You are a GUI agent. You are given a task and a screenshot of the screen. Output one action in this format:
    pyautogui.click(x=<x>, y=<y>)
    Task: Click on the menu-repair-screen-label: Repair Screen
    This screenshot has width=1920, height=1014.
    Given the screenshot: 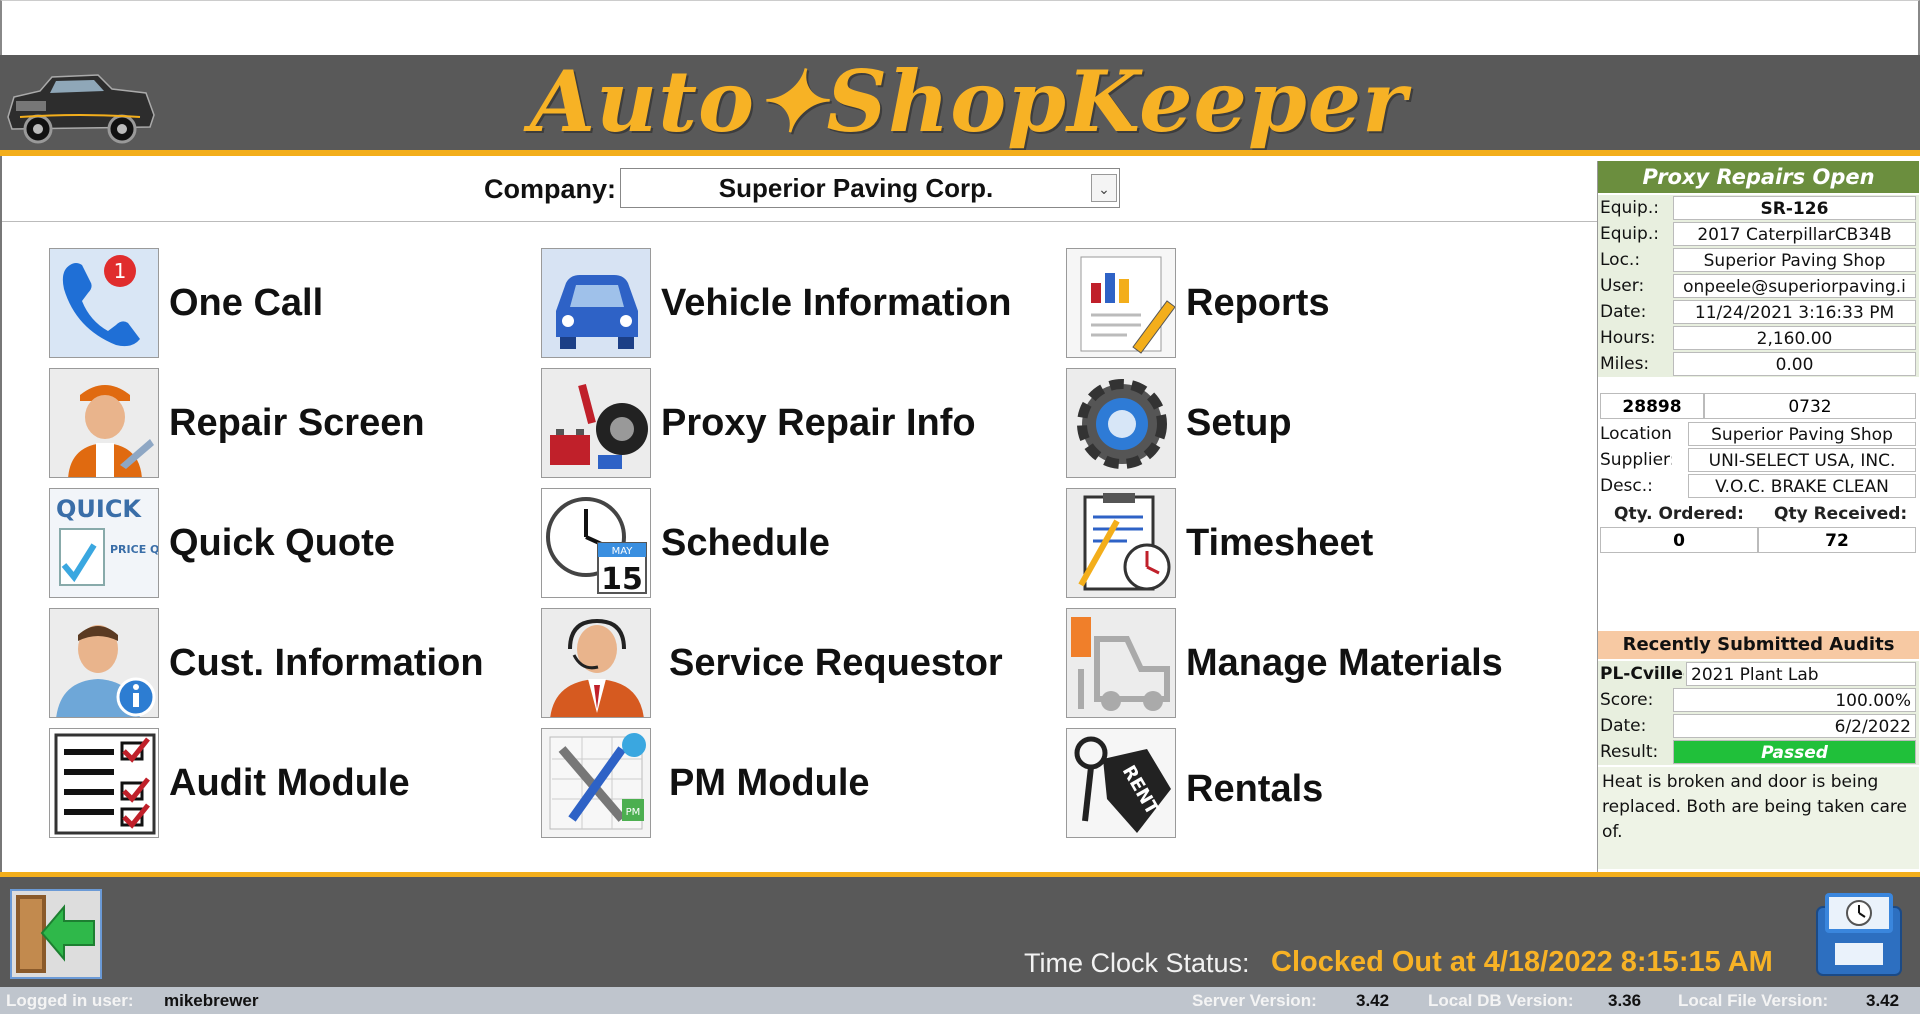 What is the action you would take?
    pyautogui.click(x=297, y=422)
    